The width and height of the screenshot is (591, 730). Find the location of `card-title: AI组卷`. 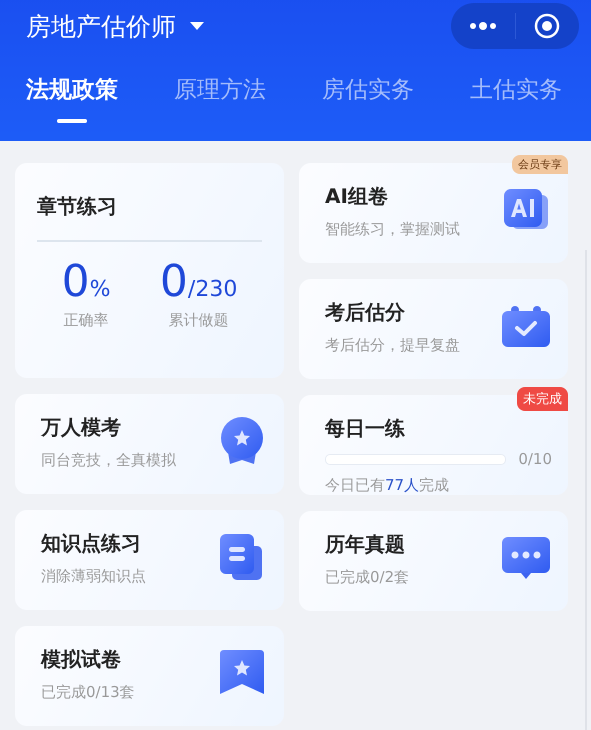

card-title: AI组卷 is located at coordinates (357, 196).